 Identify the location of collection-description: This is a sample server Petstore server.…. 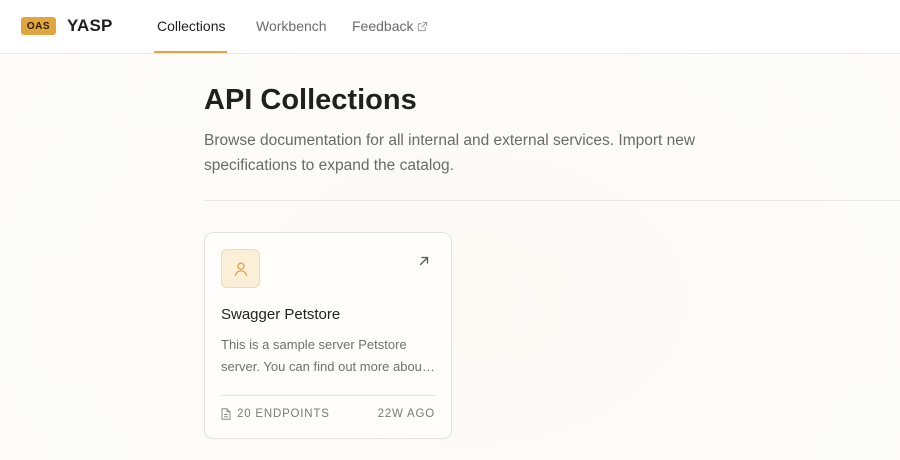
(323, 355).